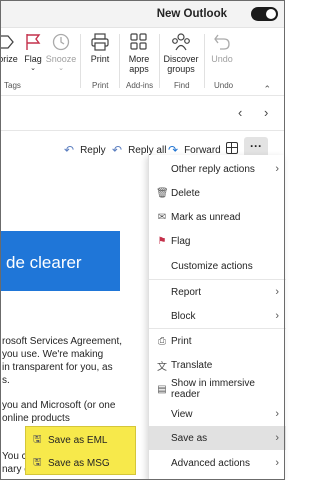 This screenshot has width=320, height=480. Describe the element at coordinates (100, 42) in the screenshot. I see `printer-icon` at that location.